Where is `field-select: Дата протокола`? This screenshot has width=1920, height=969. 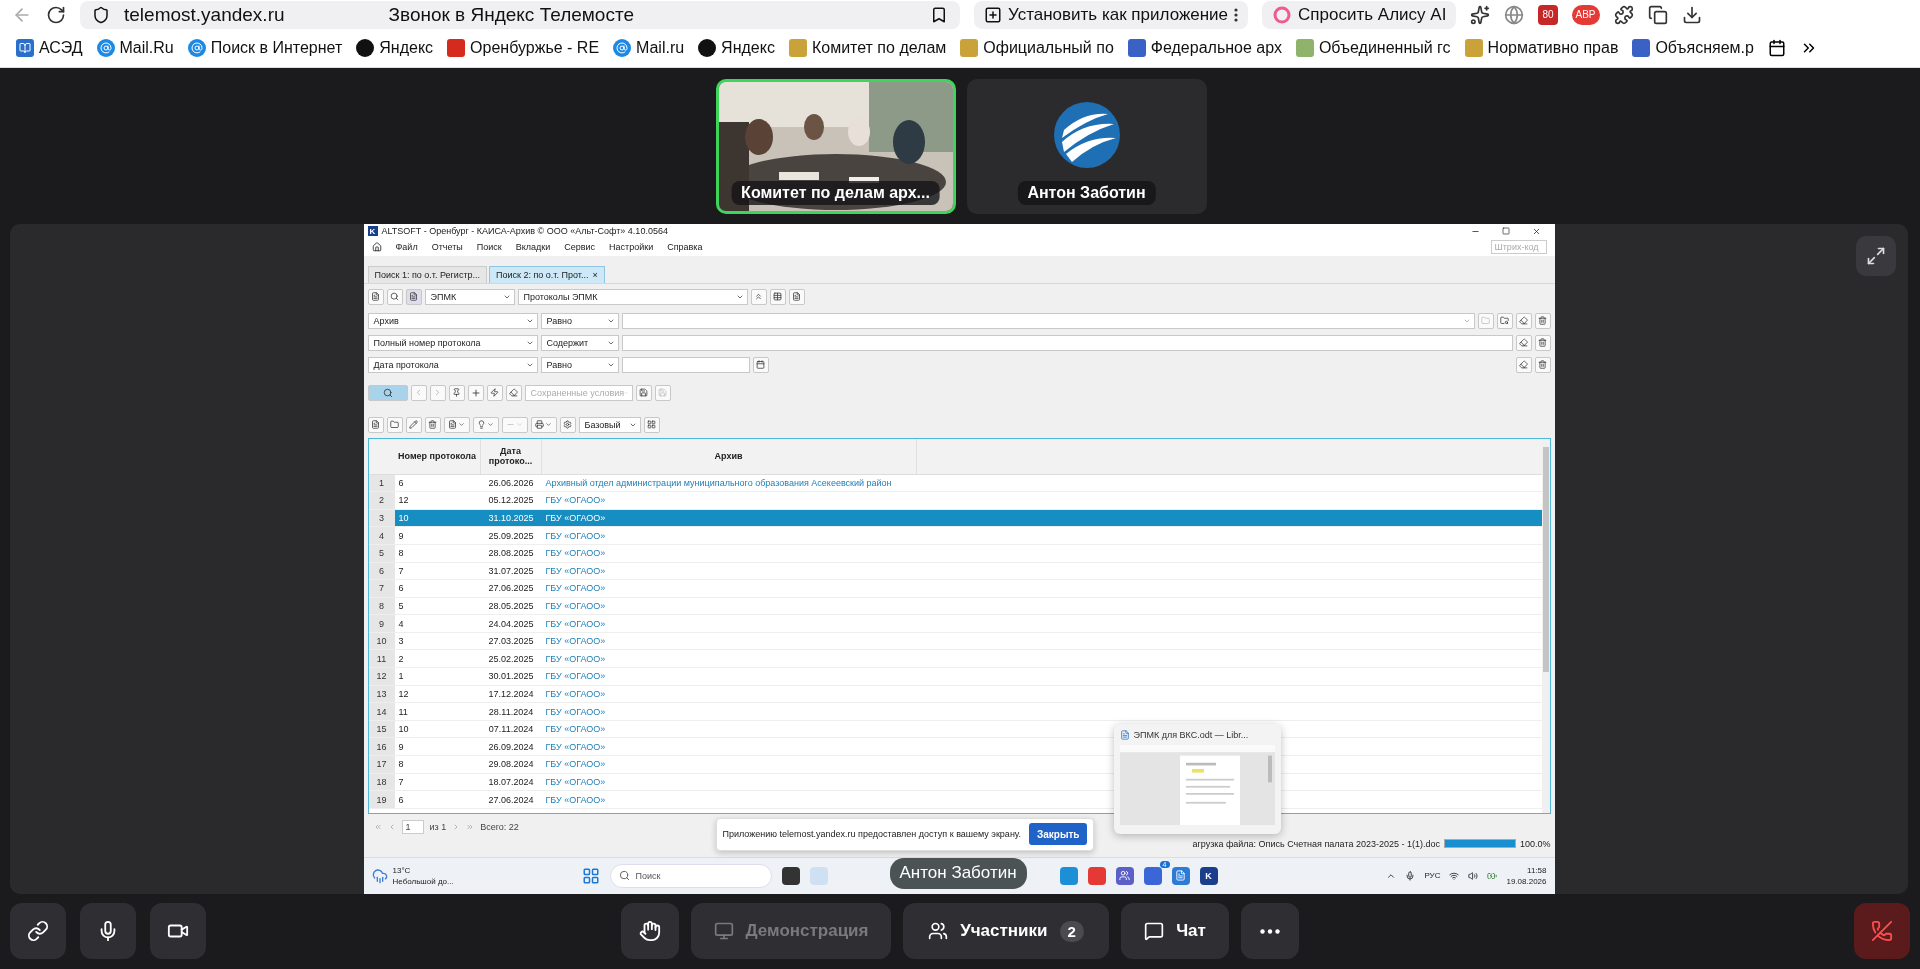 field-select: Дата протокола is located at coordinates (452, 364).